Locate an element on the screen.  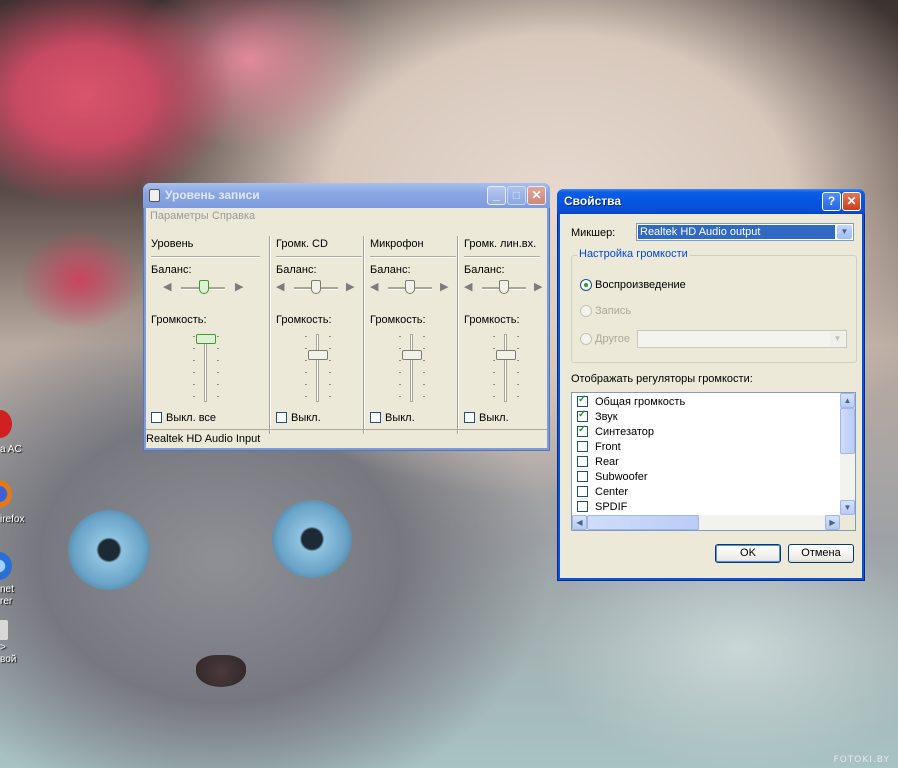
window-title: Уровень записи is located at coordinates (212, 195).